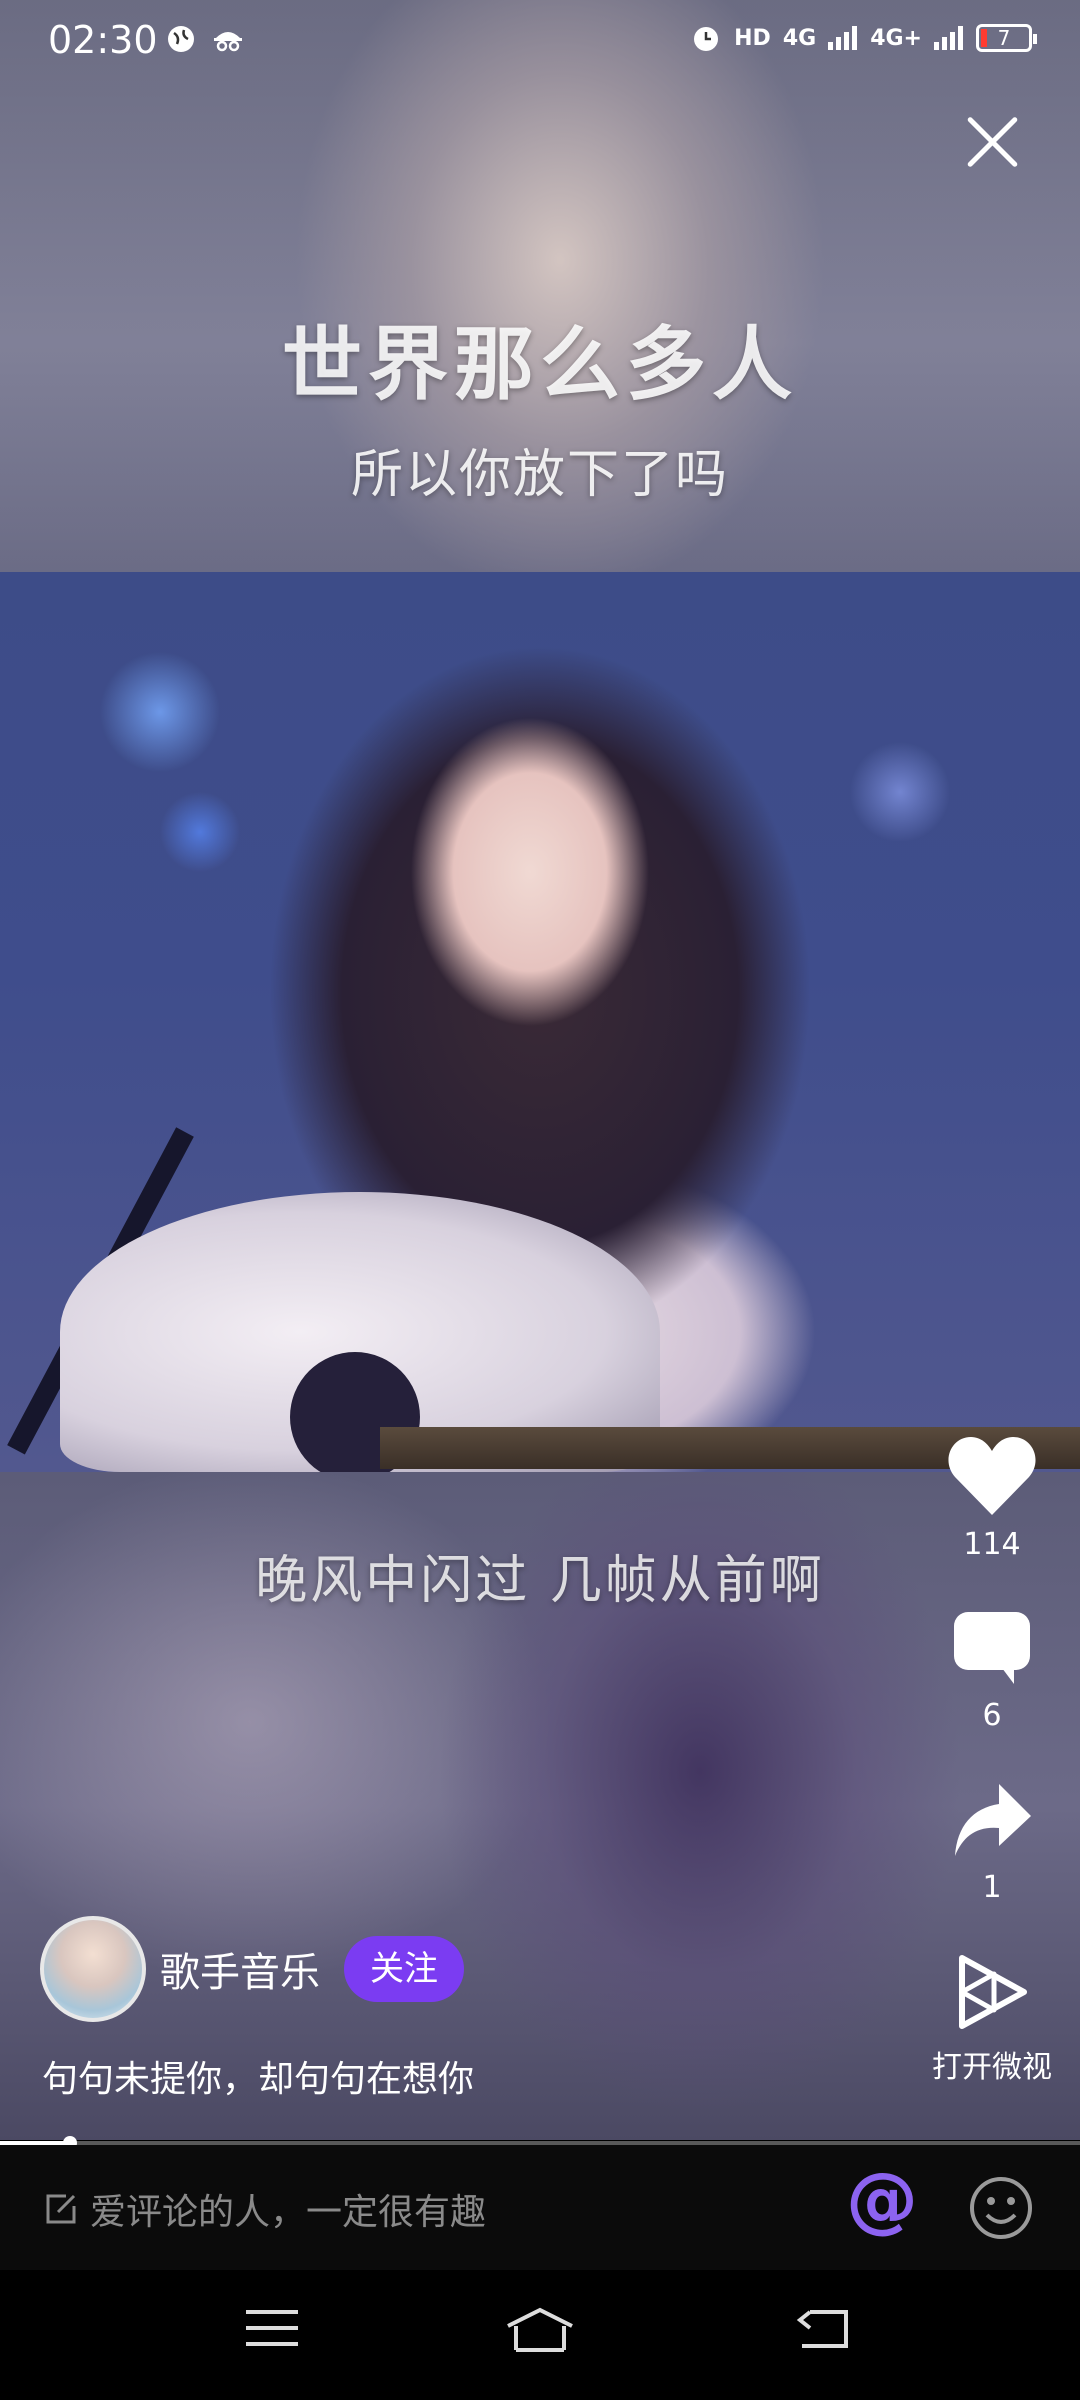 The height and width of the screenshot is (2400, 1080). What do you see at coordinates (992, 1887) in the screenshot?
I see `share-count: 1` at bounding box center [992, 1887].